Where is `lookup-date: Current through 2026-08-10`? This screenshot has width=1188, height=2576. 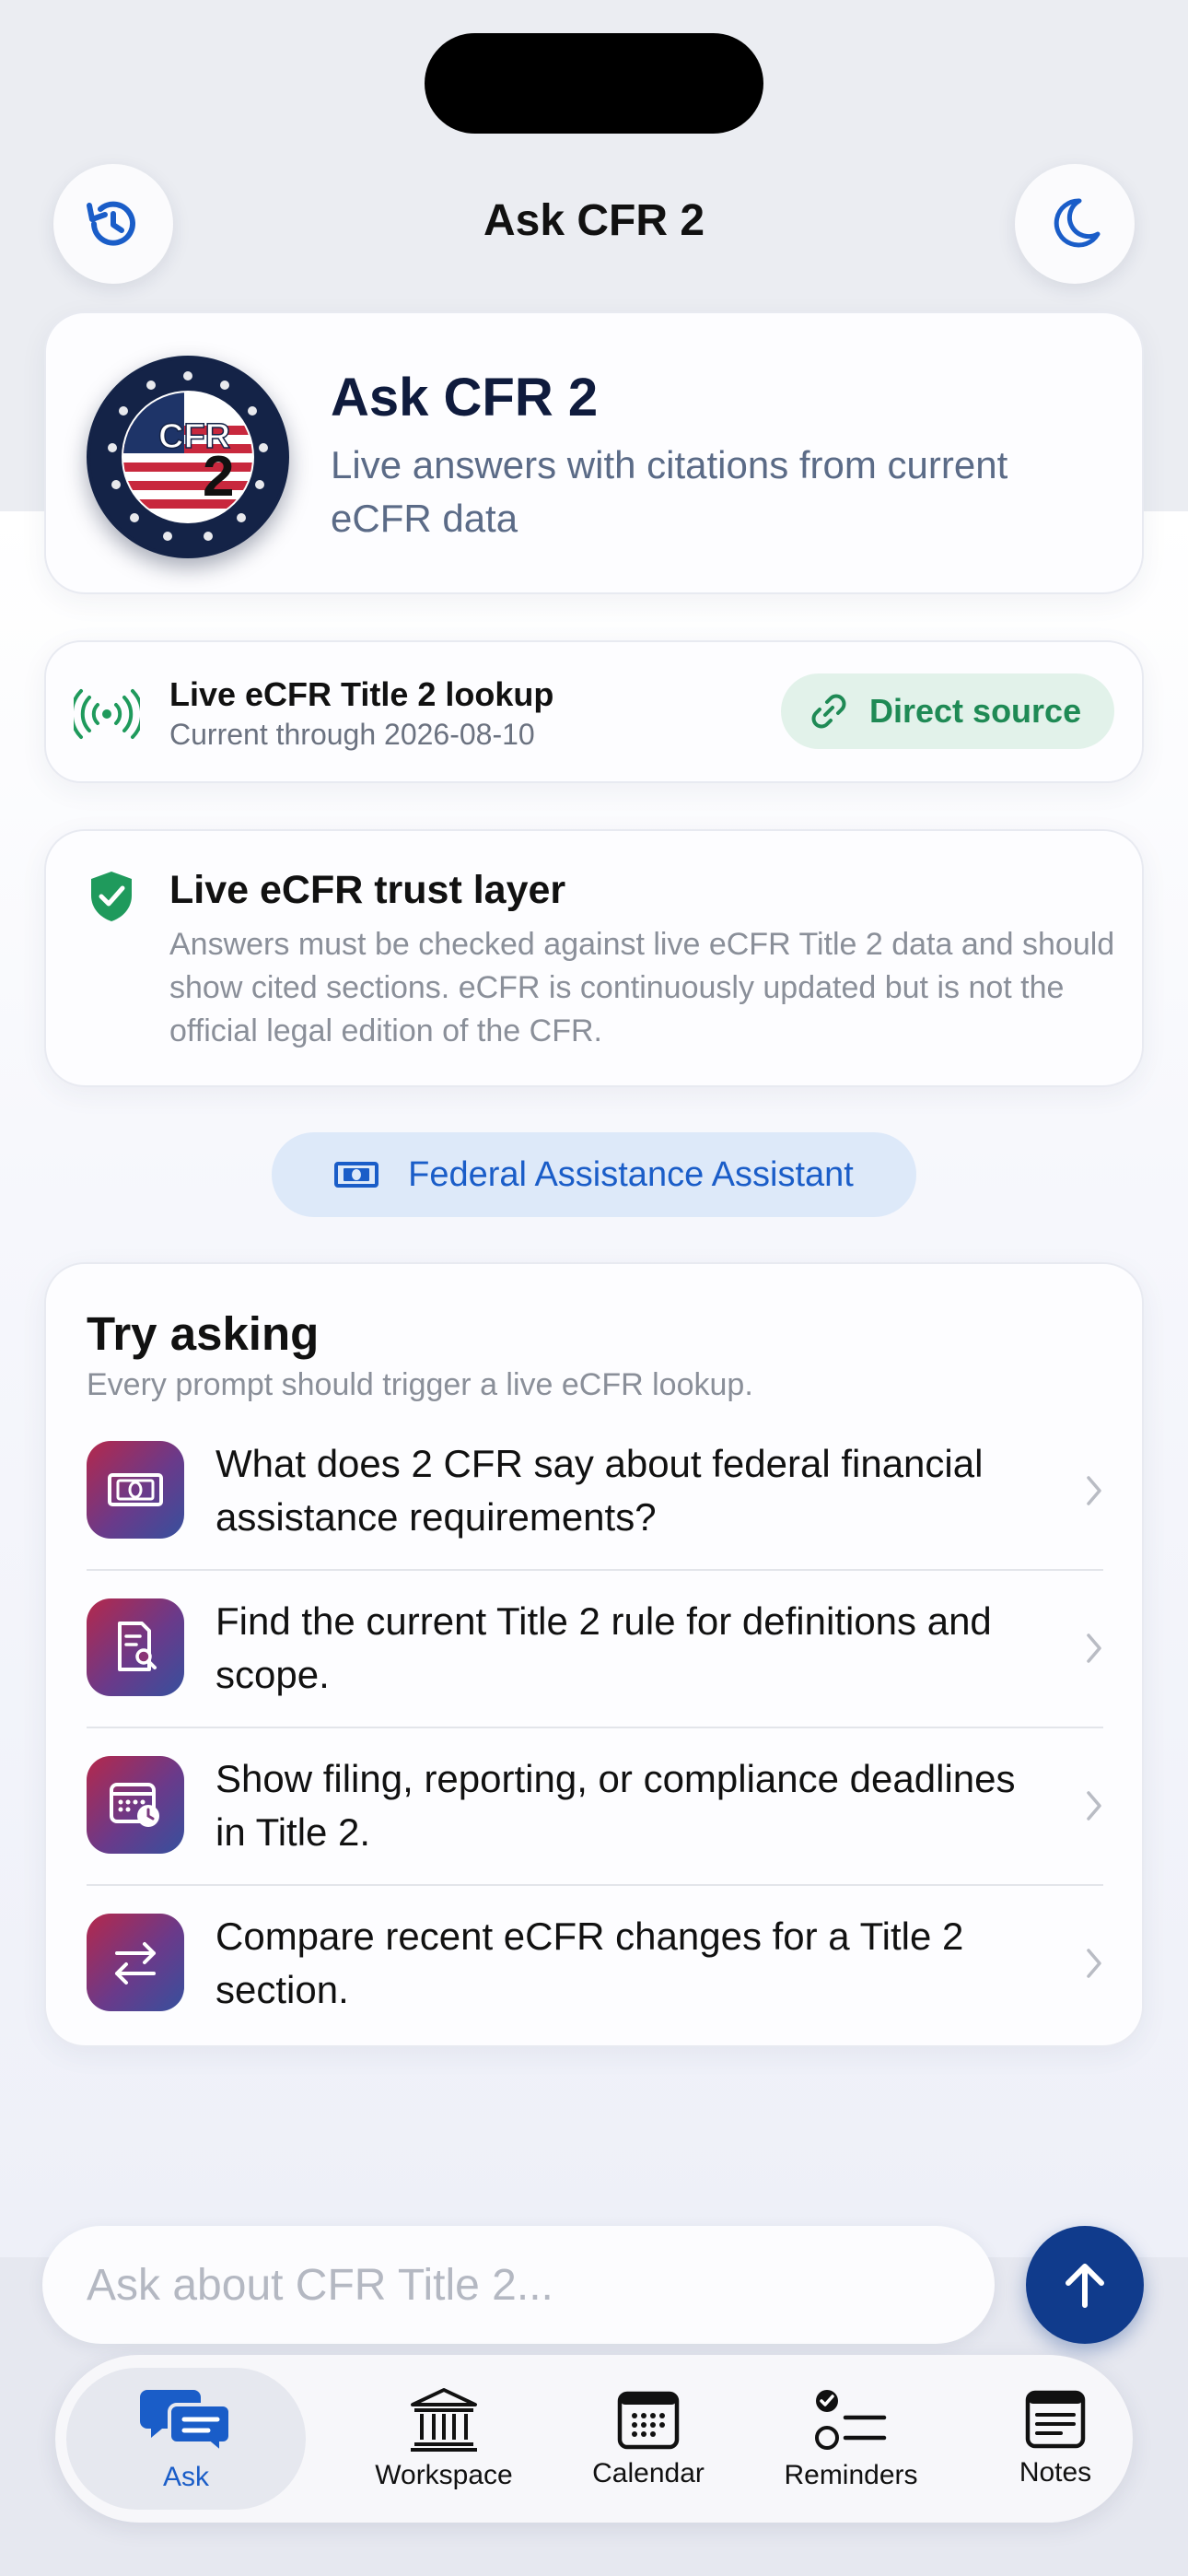 lookup-date: Current through 2026-08-10 is located at coordinates (352, 734).